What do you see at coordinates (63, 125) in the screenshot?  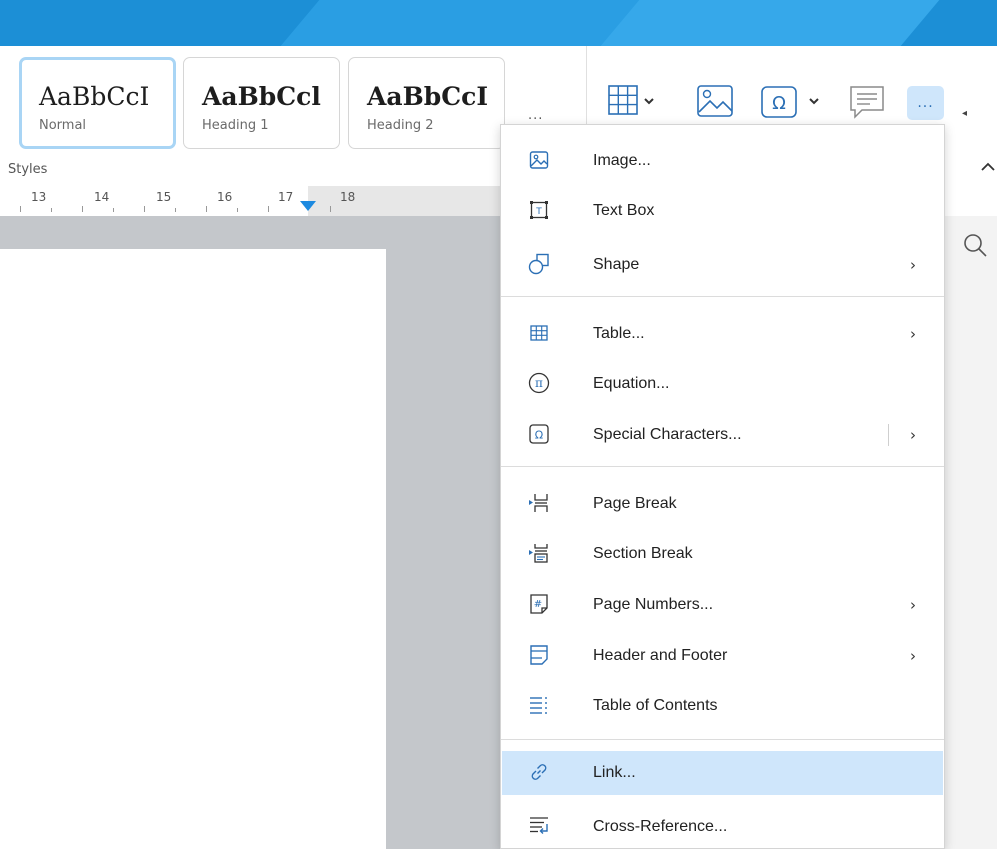 I see `style-name: Normal` at bounding box center [63, 125].